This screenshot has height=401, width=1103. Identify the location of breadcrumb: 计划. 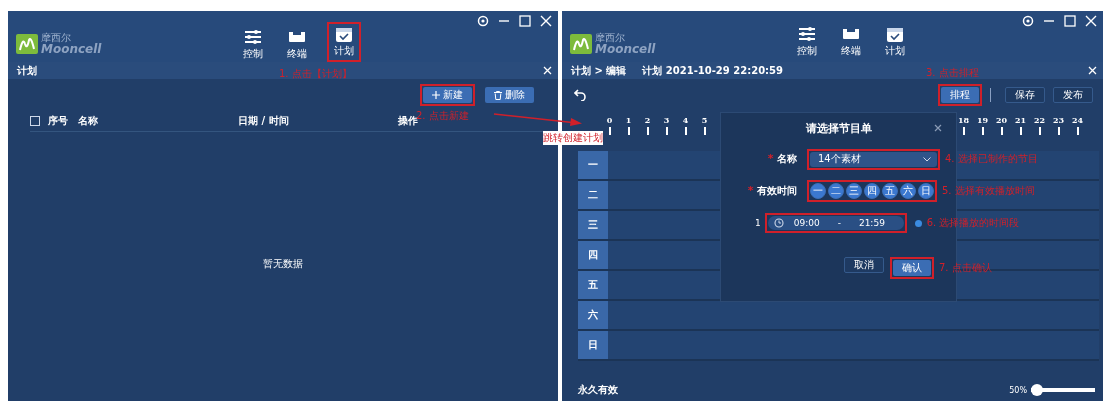
(27, 70).